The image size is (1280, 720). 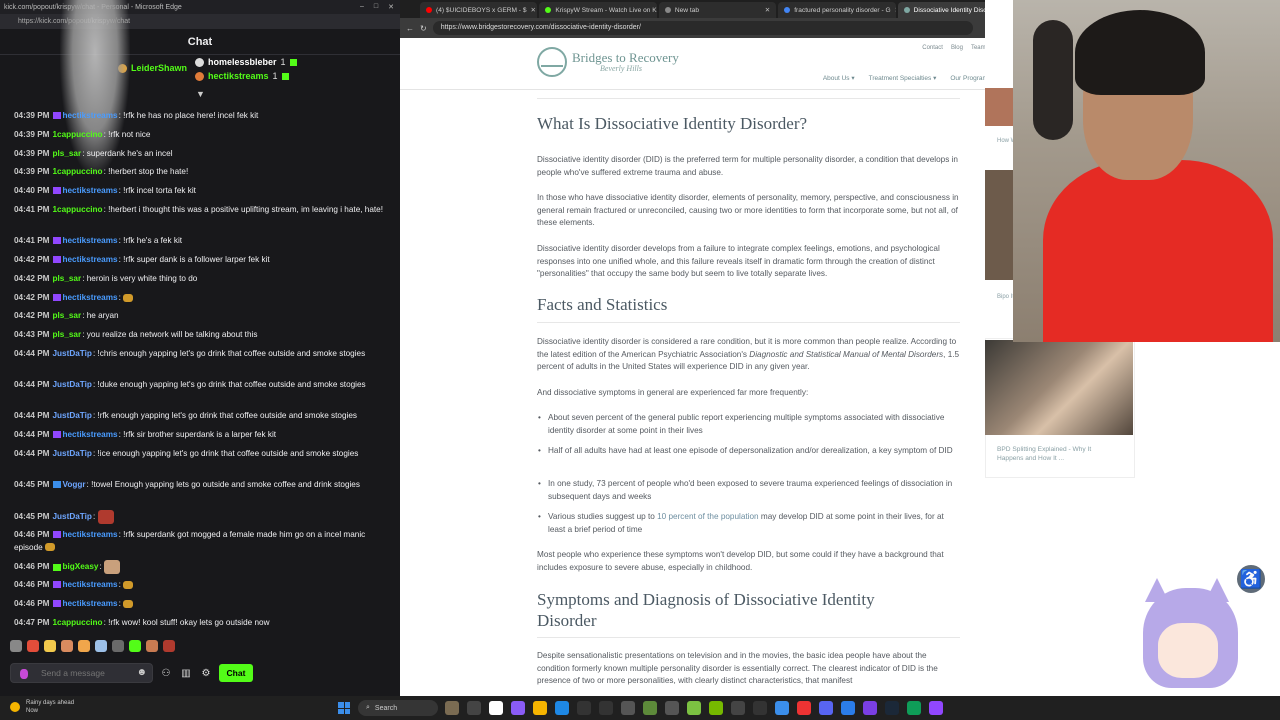 I want to click on gear-icon: ⚙, so click(x=206, y=673).